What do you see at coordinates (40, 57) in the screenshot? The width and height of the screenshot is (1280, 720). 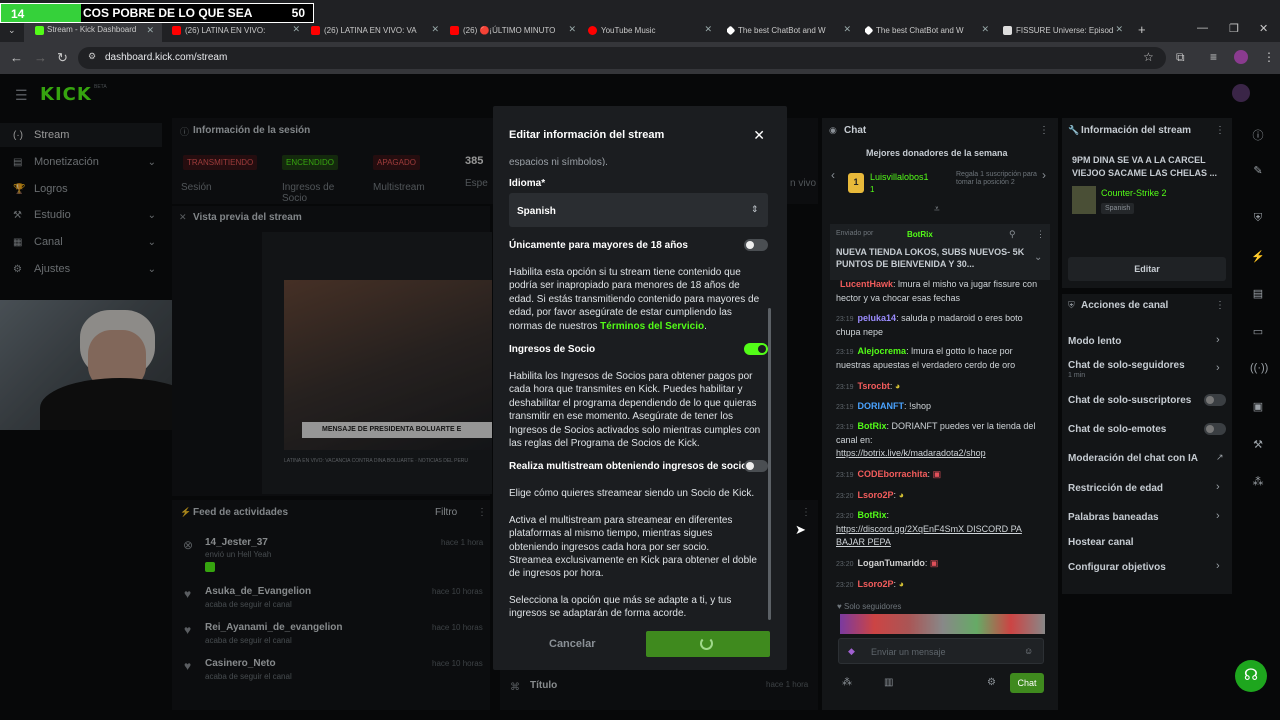 I see `forward-icon: →` at bounding box center [40, 57].